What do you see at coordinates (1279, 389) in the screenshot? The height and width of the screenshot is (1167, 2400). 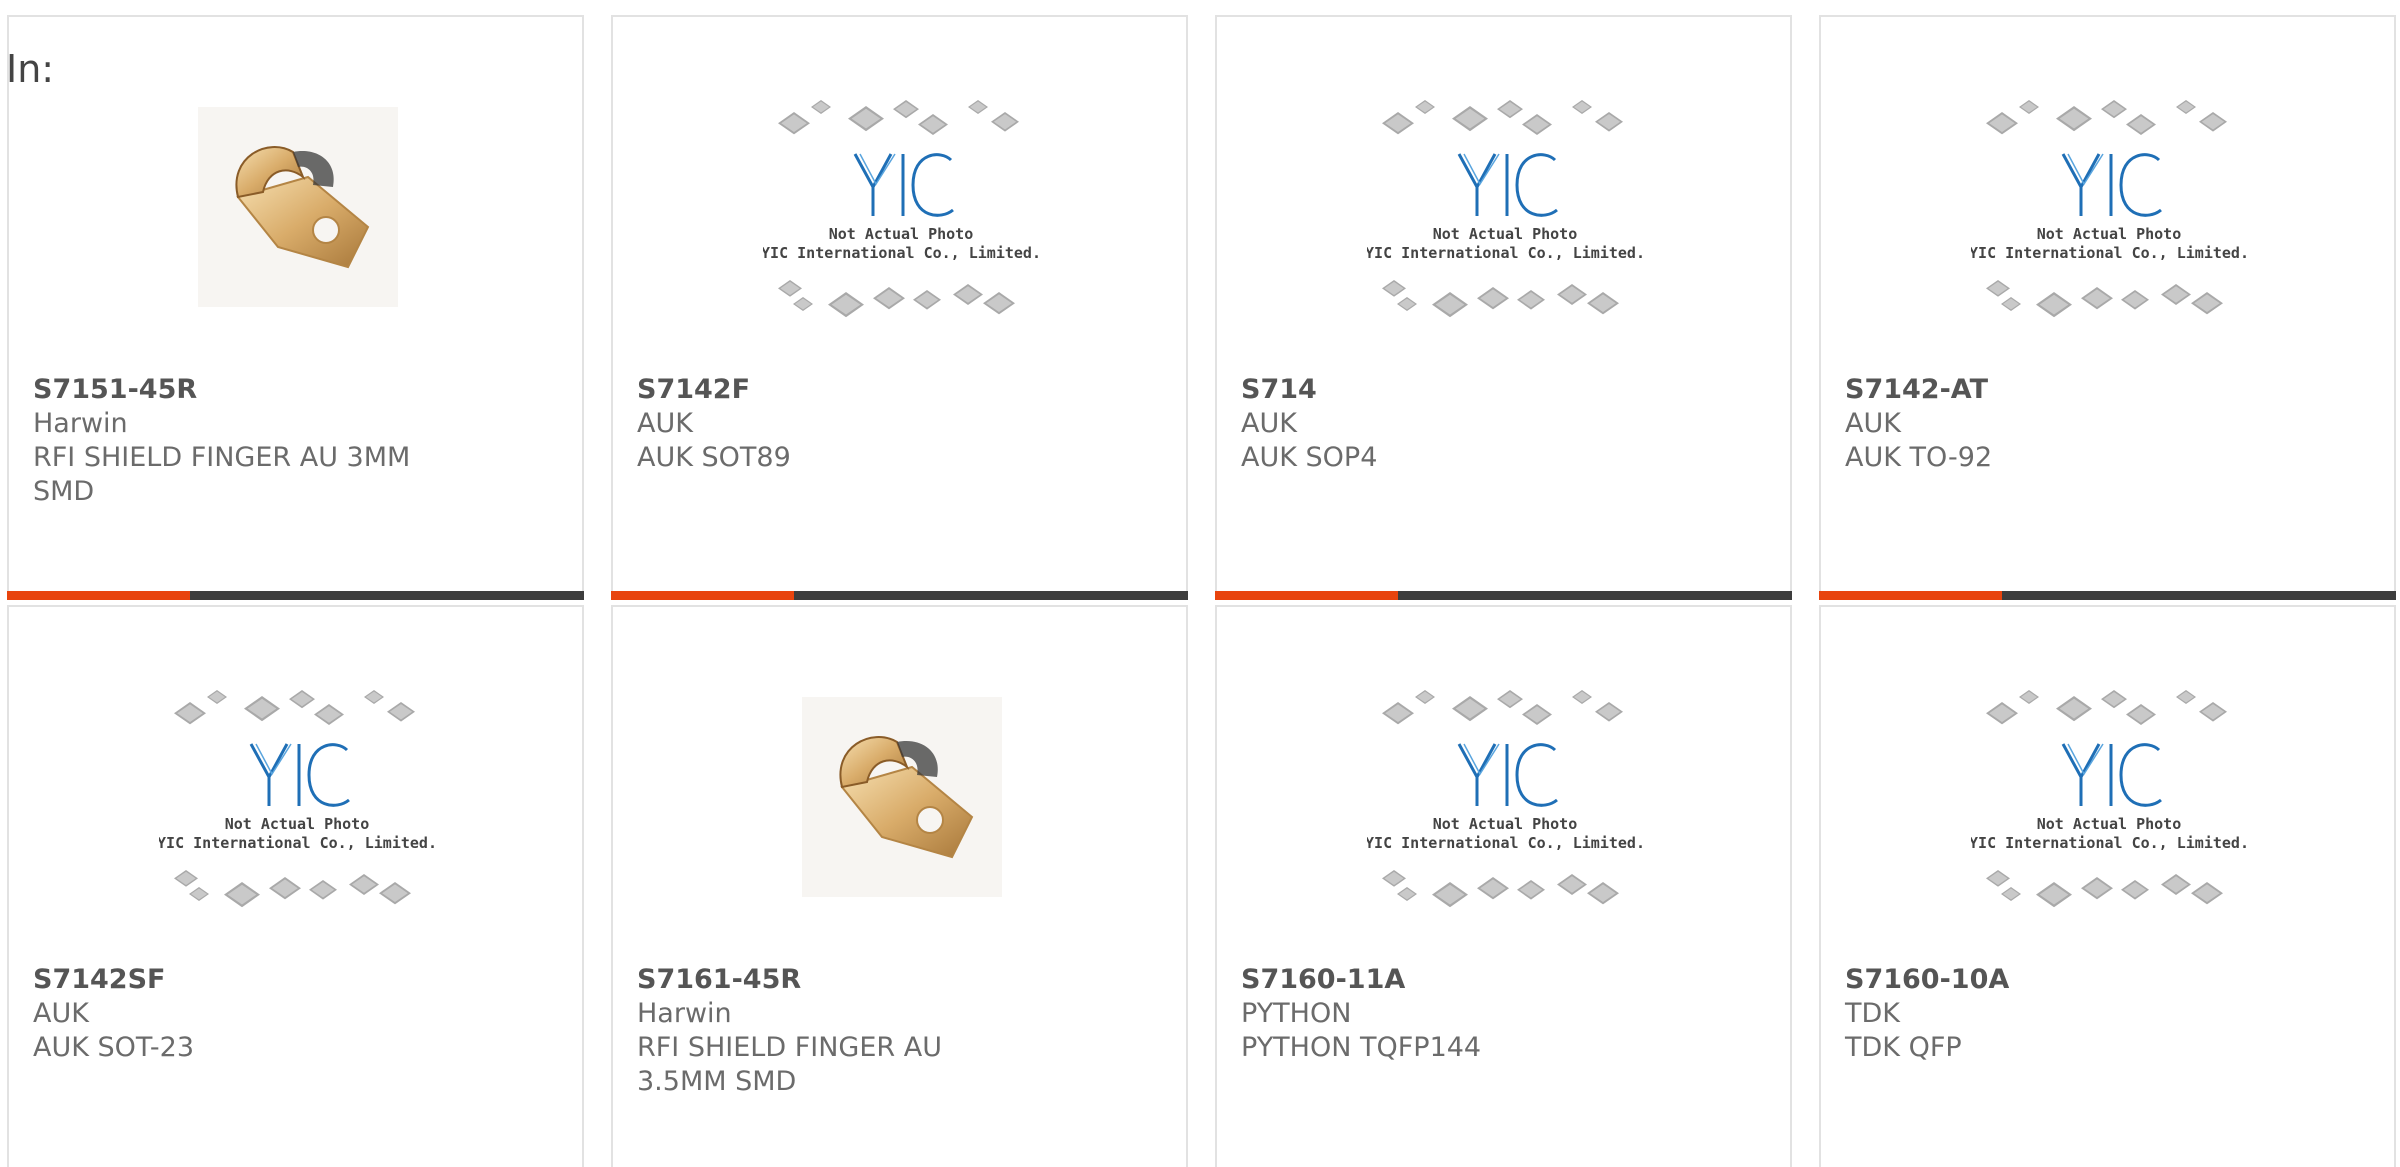 I see `part-number: S714` at bounding box center [1279, 389].